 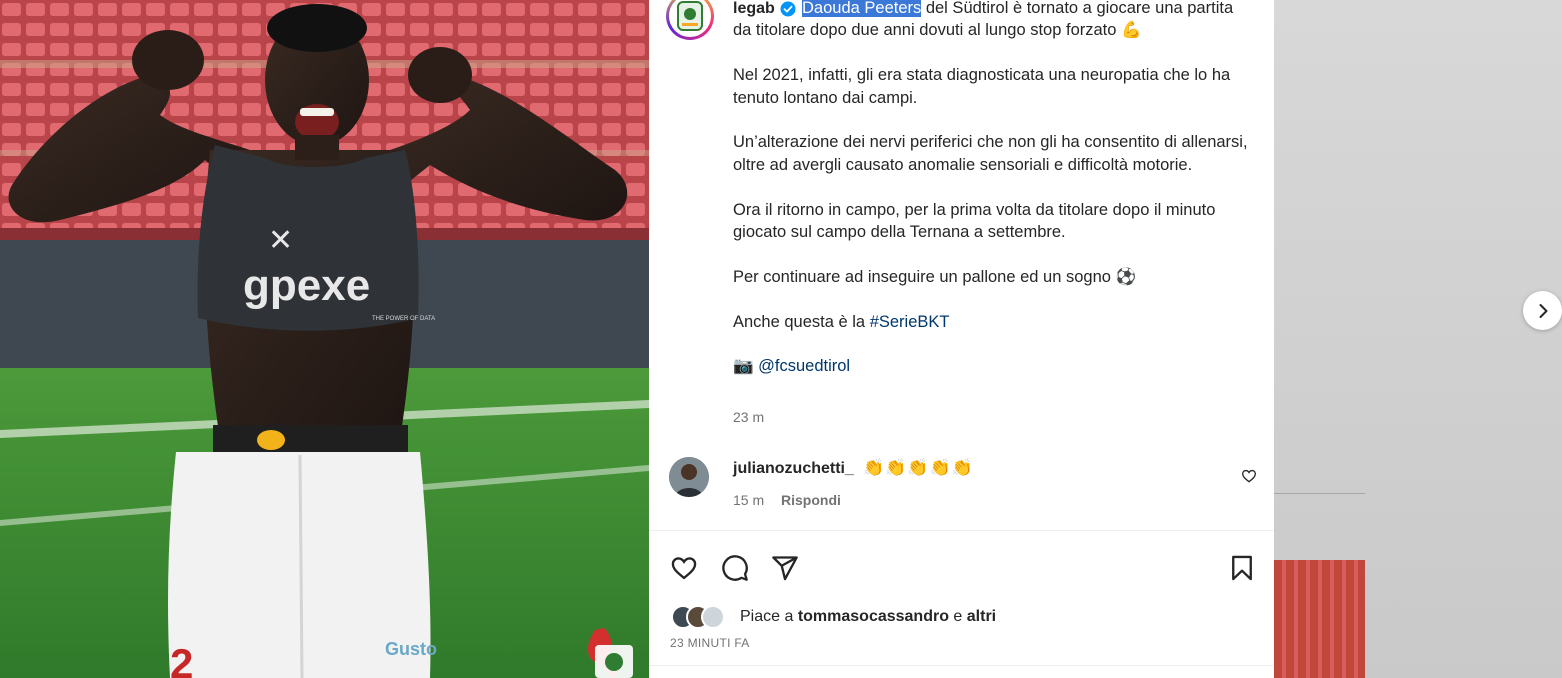 I want to click on bookmark-icon, so click(x=1242, y=568).